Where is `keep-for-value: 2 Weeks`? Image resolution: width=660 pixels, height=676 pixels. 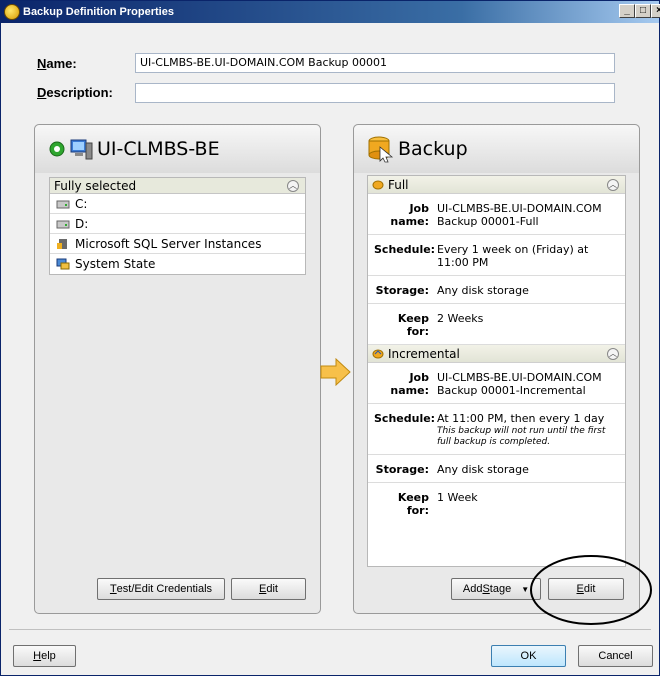 keep-for-value: 2 Weeks is located at coordinates (460, 318).